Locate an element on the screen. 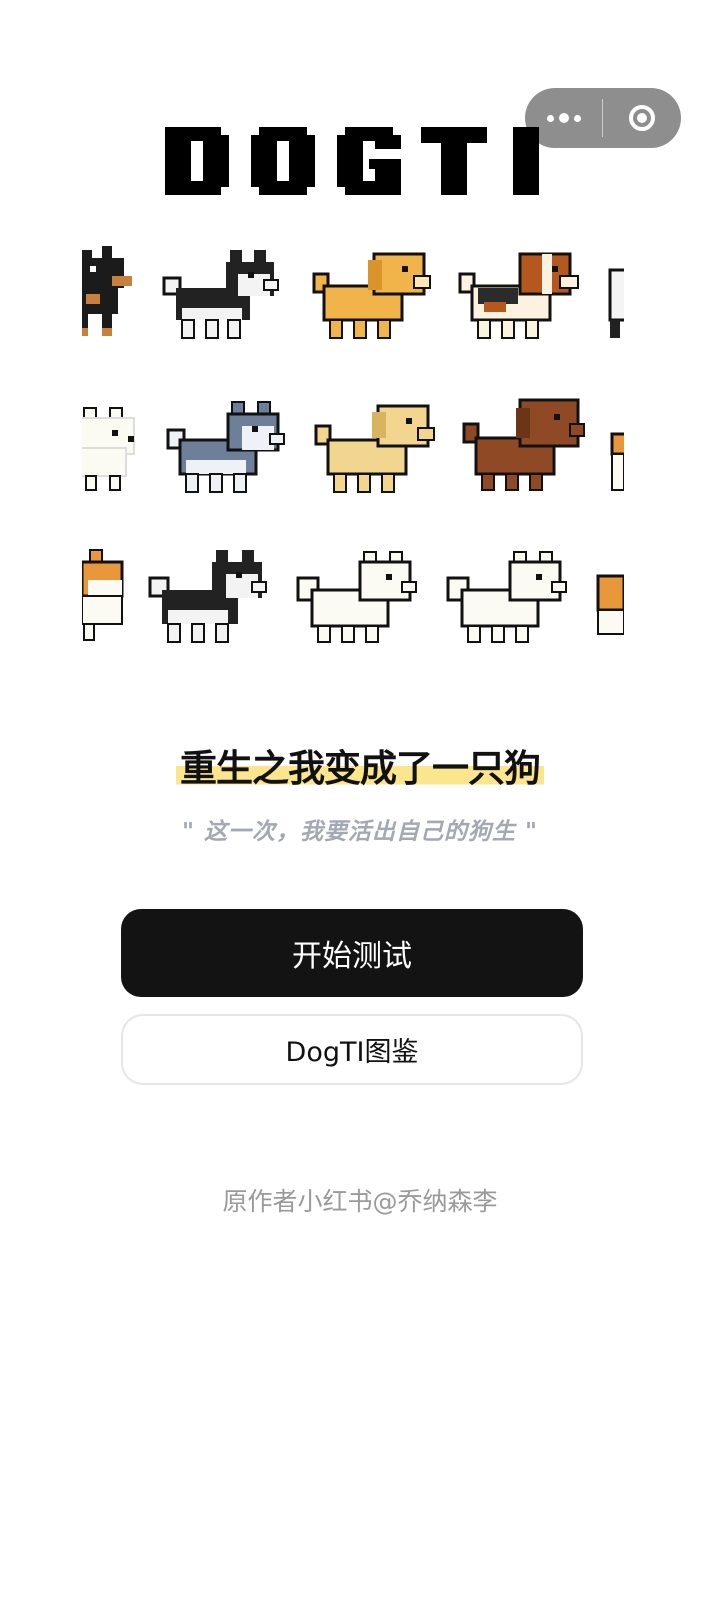 The height and width of the screenshot is (1600, 720). headline-title: 重生之我变成了一只狗 is located at coordinates (360, 765).